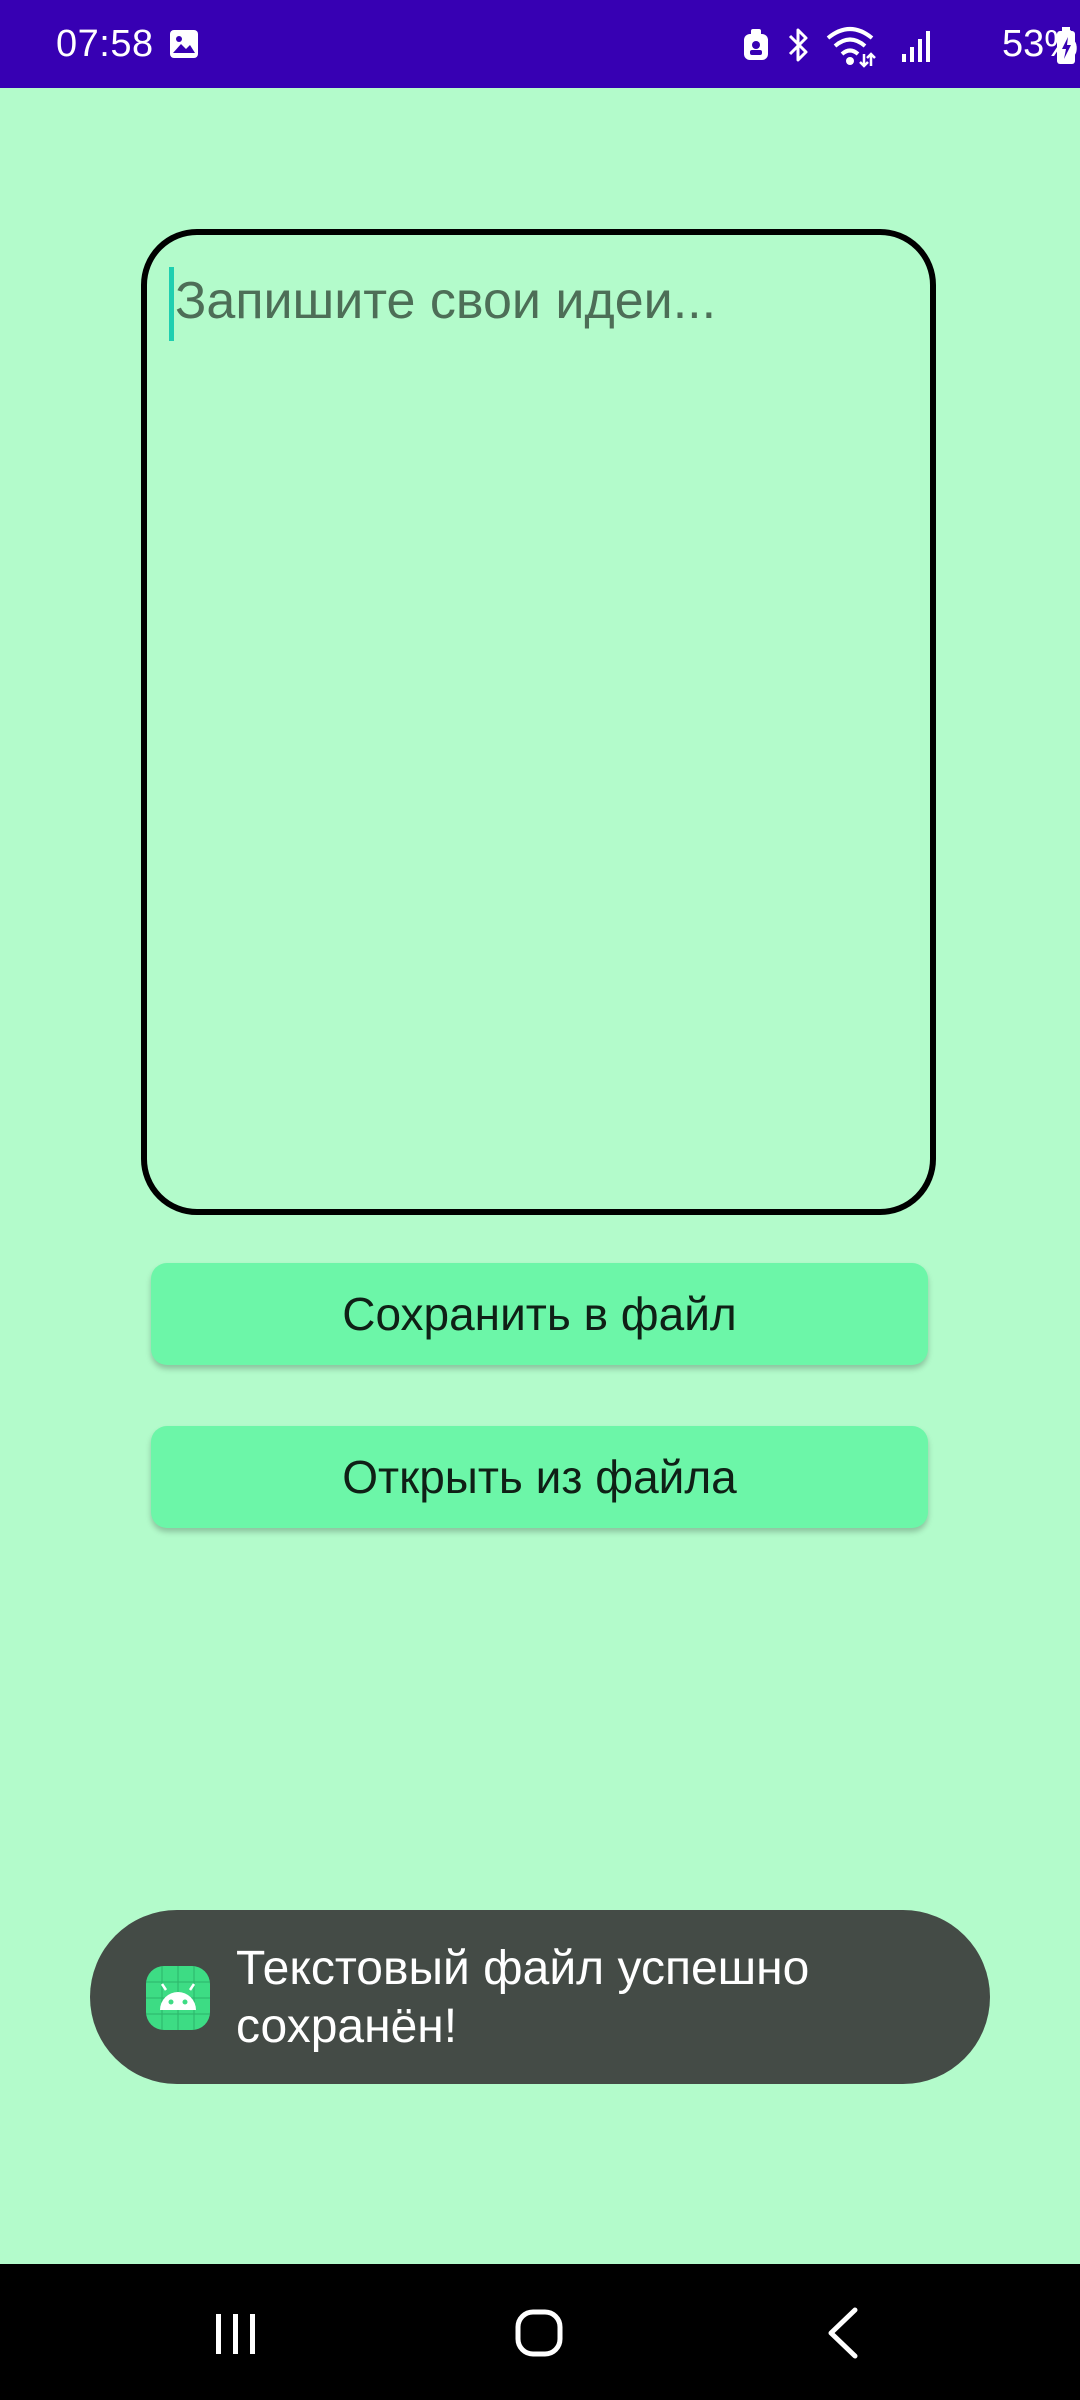  What do you see at coordinates (540, 44) in the screenshot?
I see `status-bar: 07:58 53%` at bounding box center [540, 44].